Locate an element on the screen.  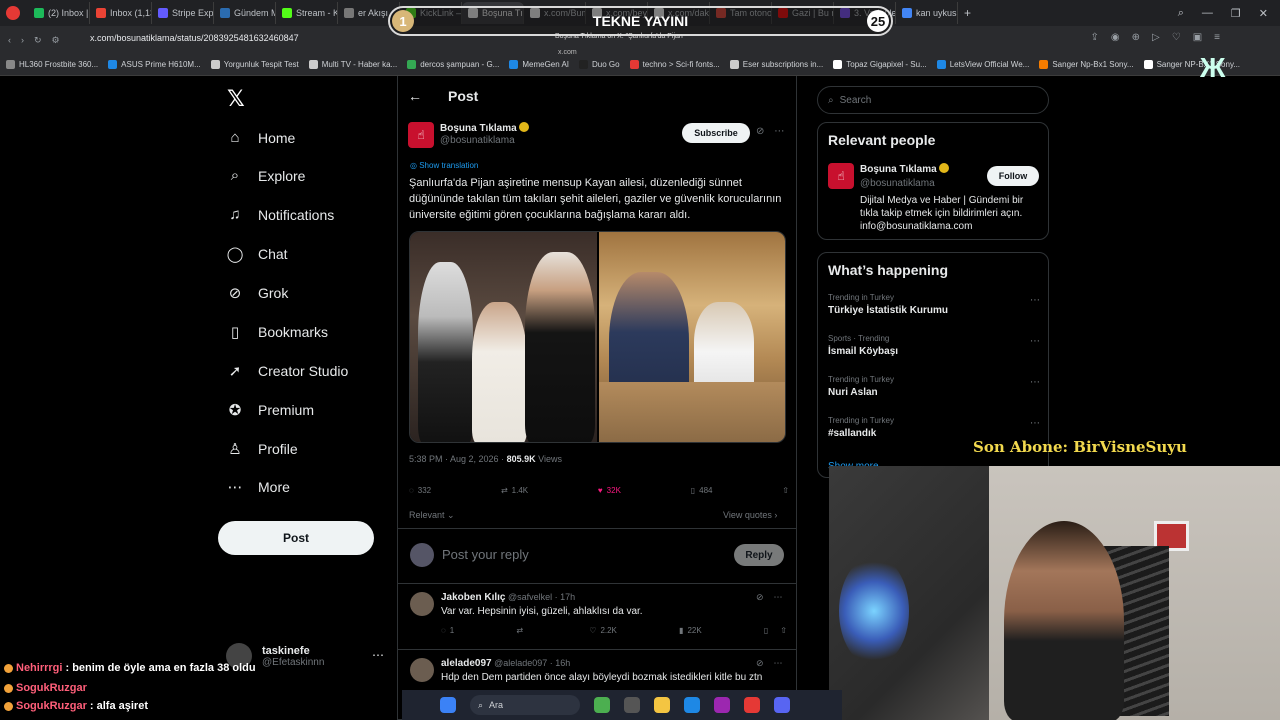
reply-button: Reply is located at coordinates (759, 555).